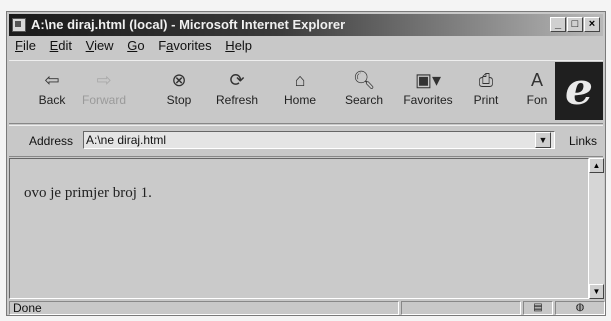 The width and height of the screenshot is (611, 321). What do you see at coordinates (19, 25) in the screenshot?
I see `ie-window-icon` at bounding box center [19, 25].